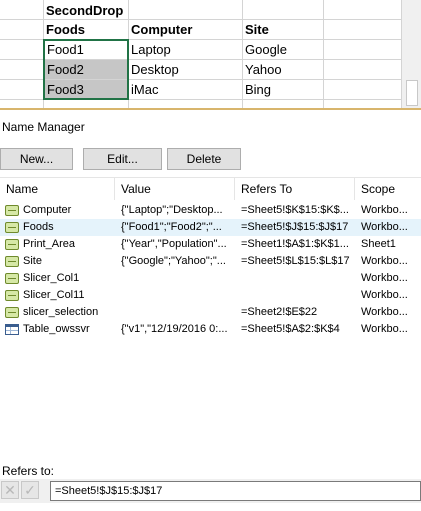 The image size is (421, 511). What do you see at coordinates (185, 69) in the screenshot?
I see `cell-desktop: Desktop` at bounding box center [185, 69].